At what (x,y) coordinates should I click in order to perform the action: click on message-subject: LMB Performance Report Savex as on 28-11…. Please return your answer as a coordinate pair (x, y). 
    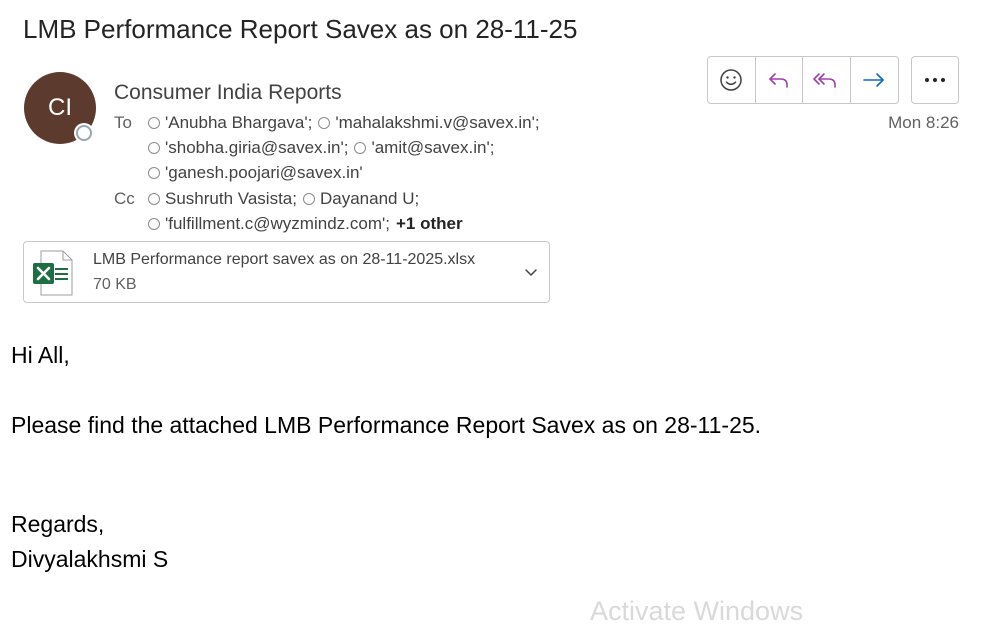
    Looking at the image, I should click on (300, 29).